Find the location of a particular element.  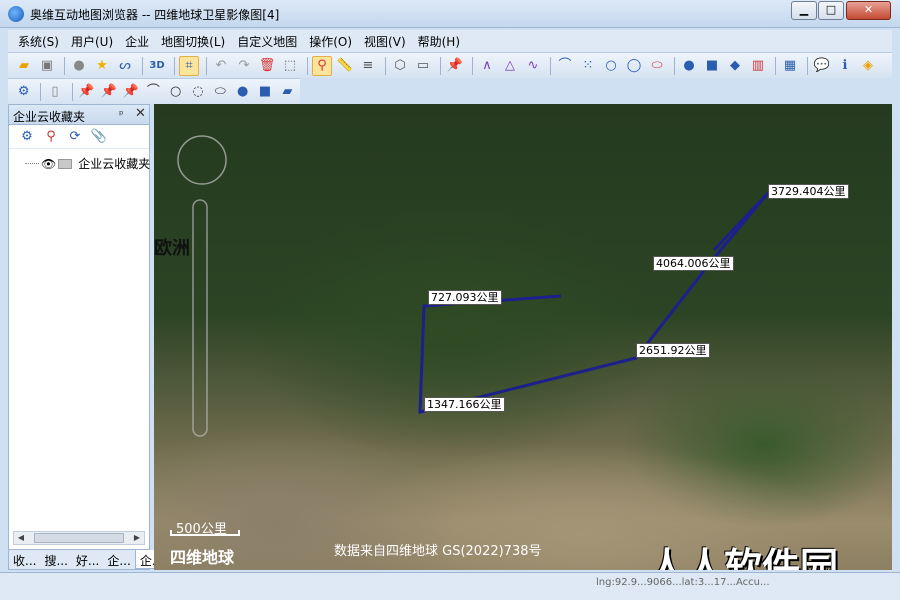

location-pin-icon: ⚲ is located at coordinates (322, 65).